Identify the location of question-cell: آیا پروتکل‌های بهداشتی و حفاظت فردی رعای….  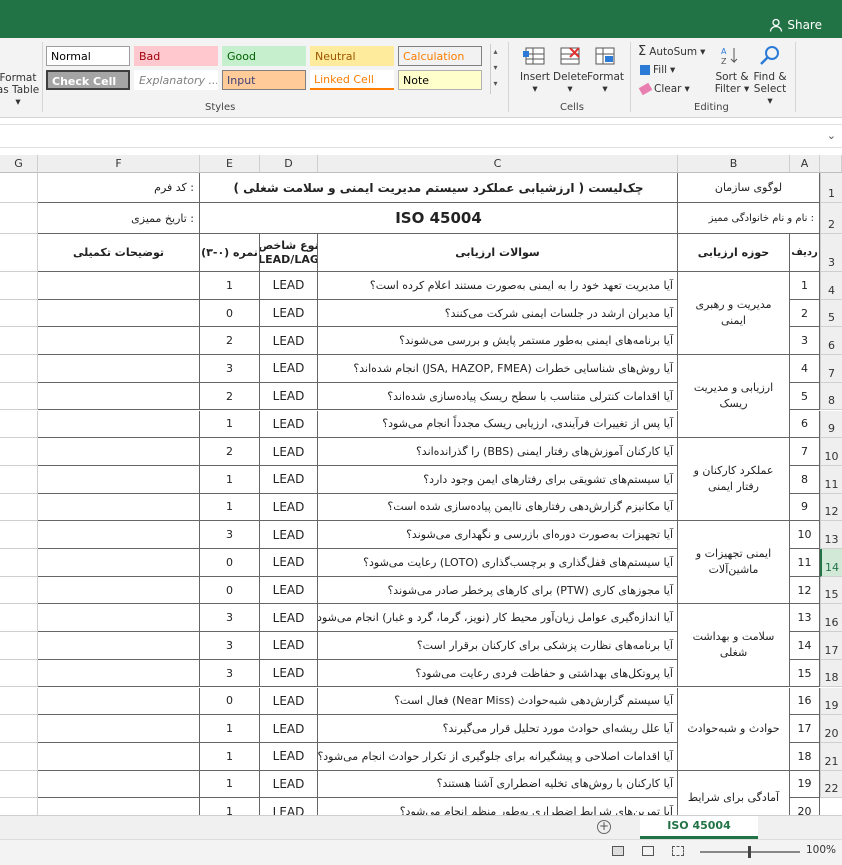
(498, 673).